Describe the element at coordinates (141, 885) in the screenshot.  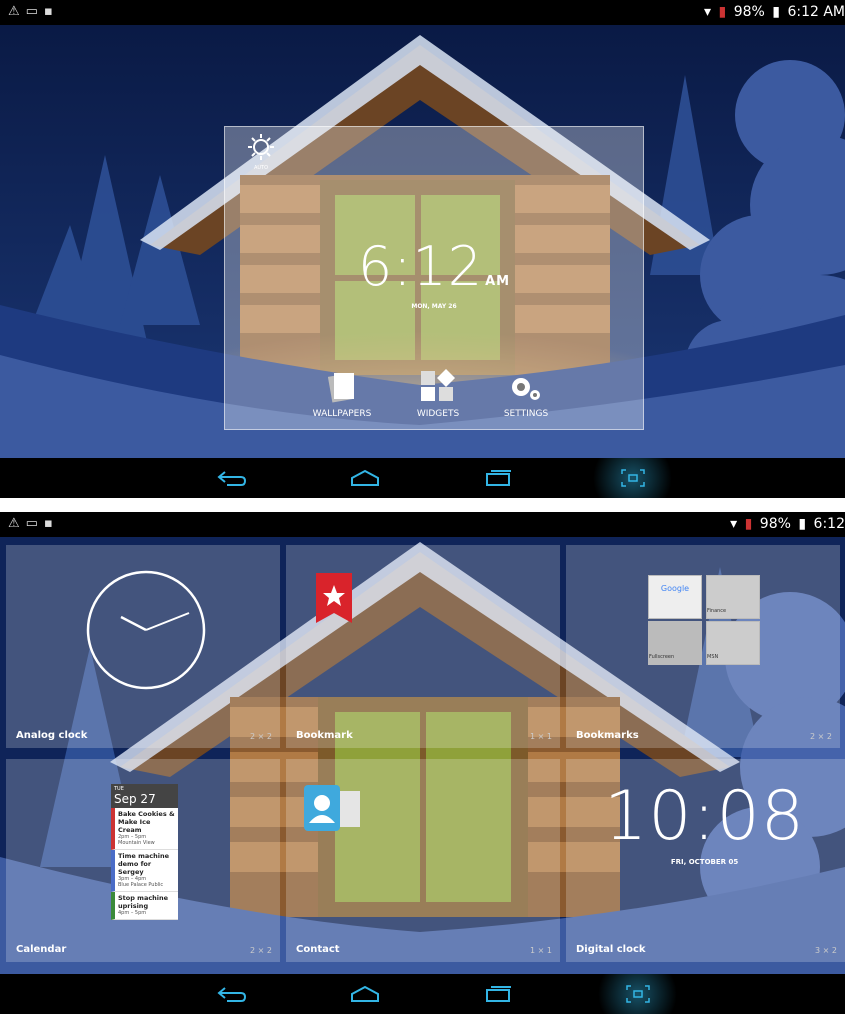
I see `event-place: Blue Palace Public` at that location.